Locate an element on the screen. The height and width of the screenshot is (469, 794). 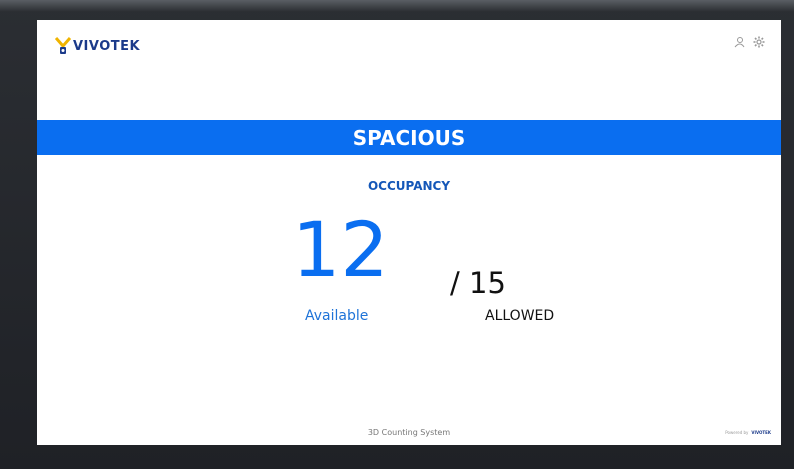
powered-by: Powered by VIVOTEK is located at coordinates (748, 432).